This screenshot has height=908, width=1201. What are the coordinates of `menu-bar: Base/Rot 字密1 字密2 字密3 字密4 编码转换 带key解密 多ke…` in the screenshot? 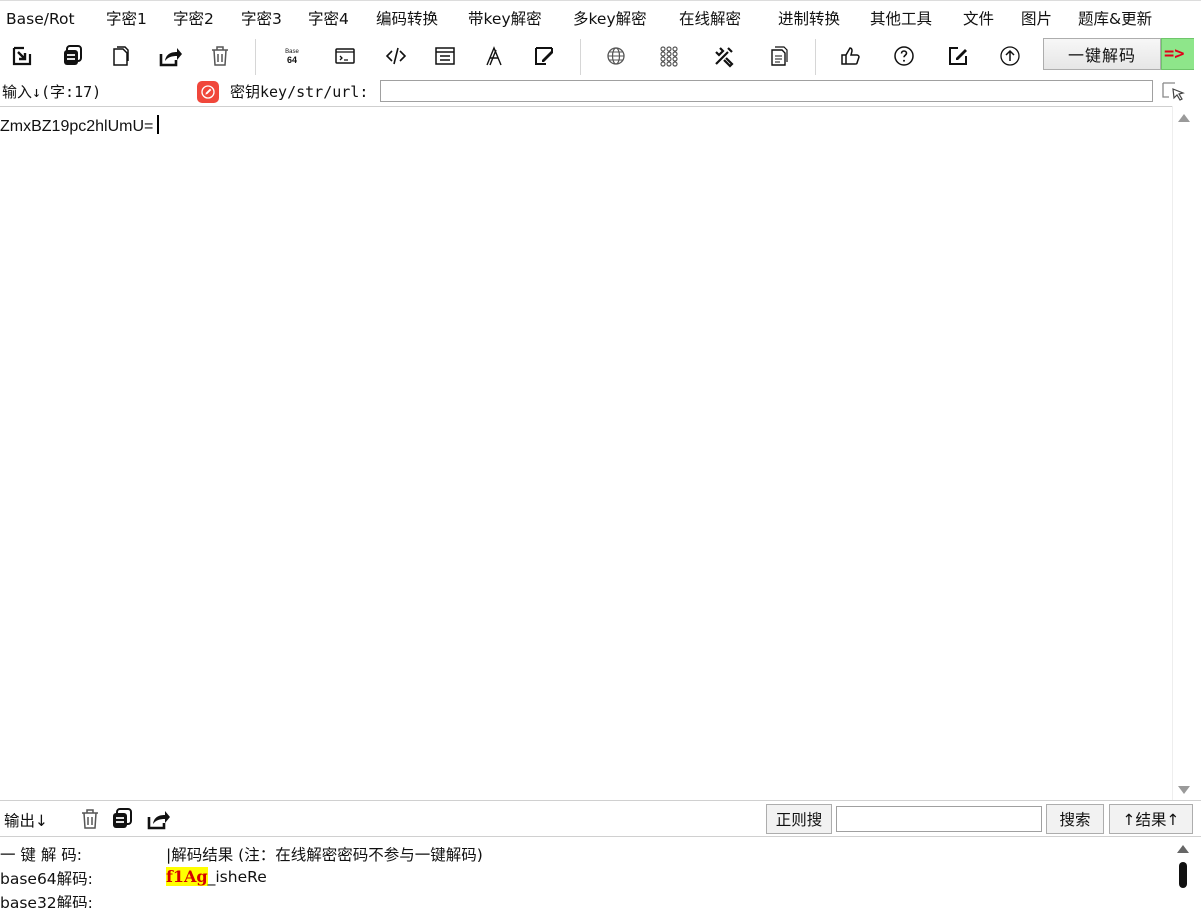 It's located at (600, 17).